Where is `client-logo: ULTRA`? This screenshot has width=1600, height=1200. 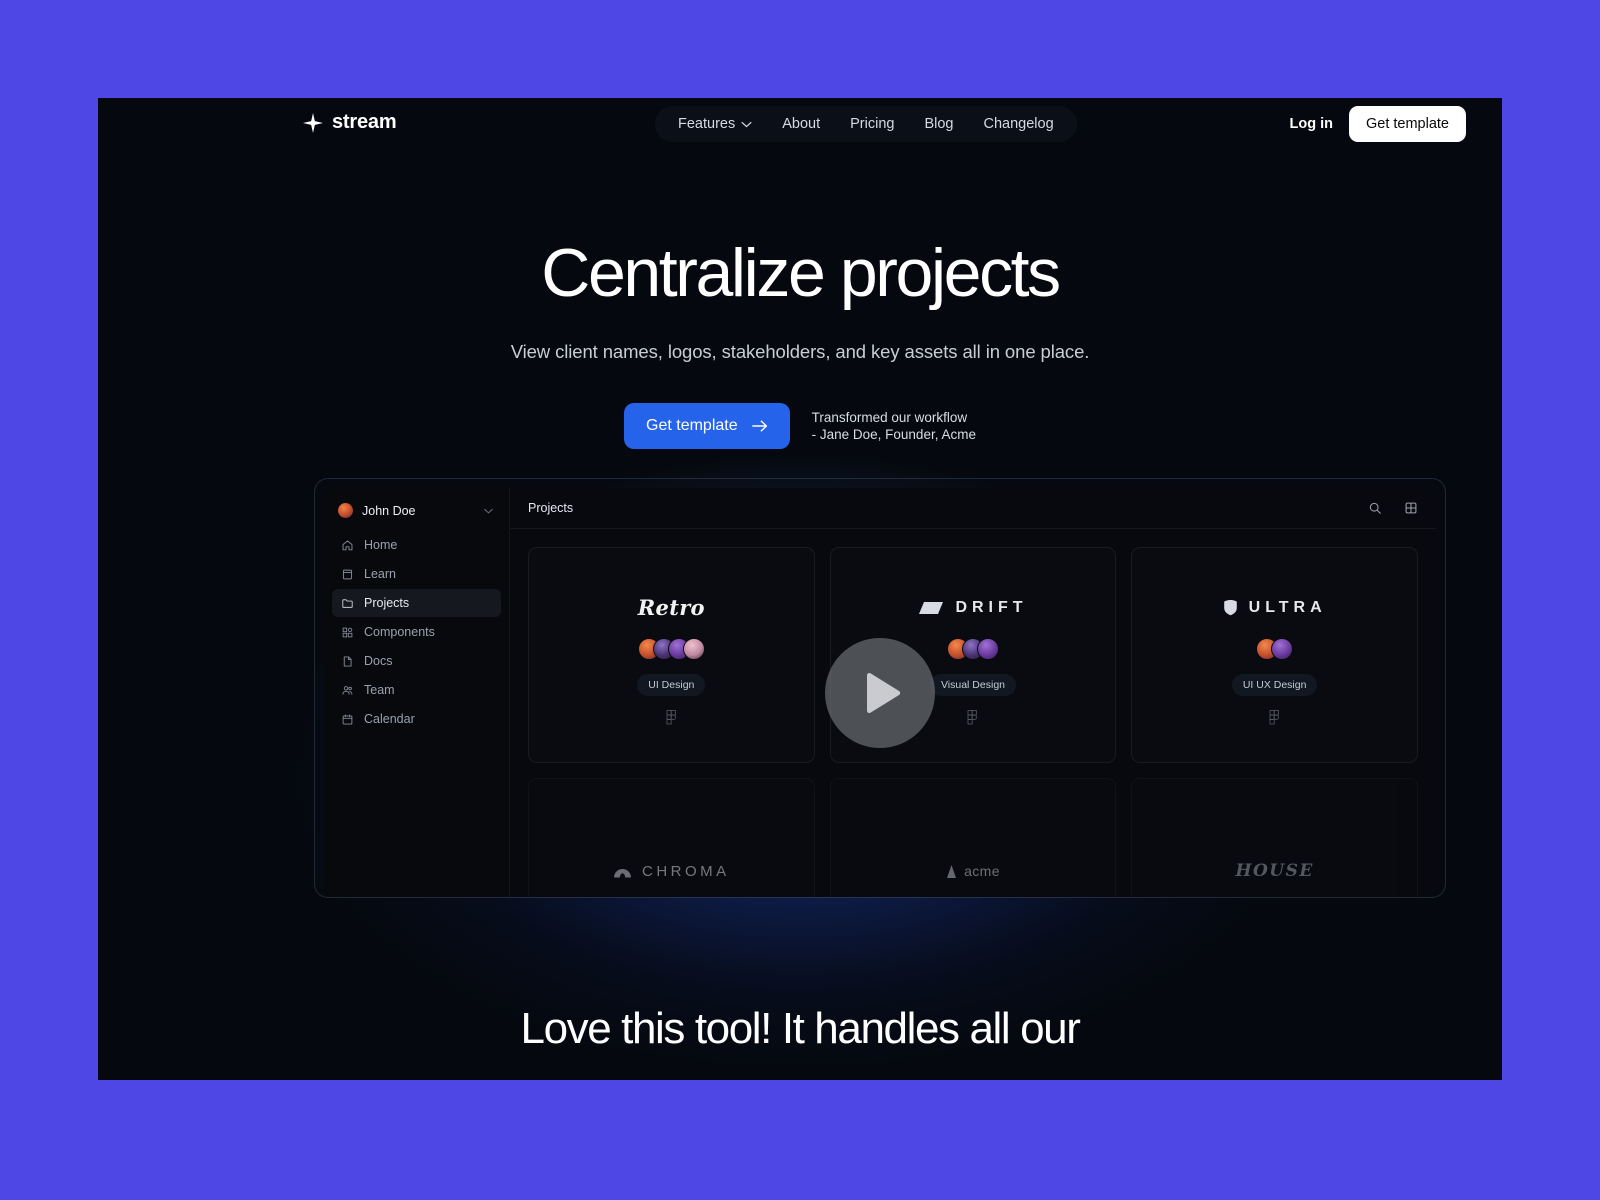 client-logo: ULTRA is located at coordinates (1275, 608).